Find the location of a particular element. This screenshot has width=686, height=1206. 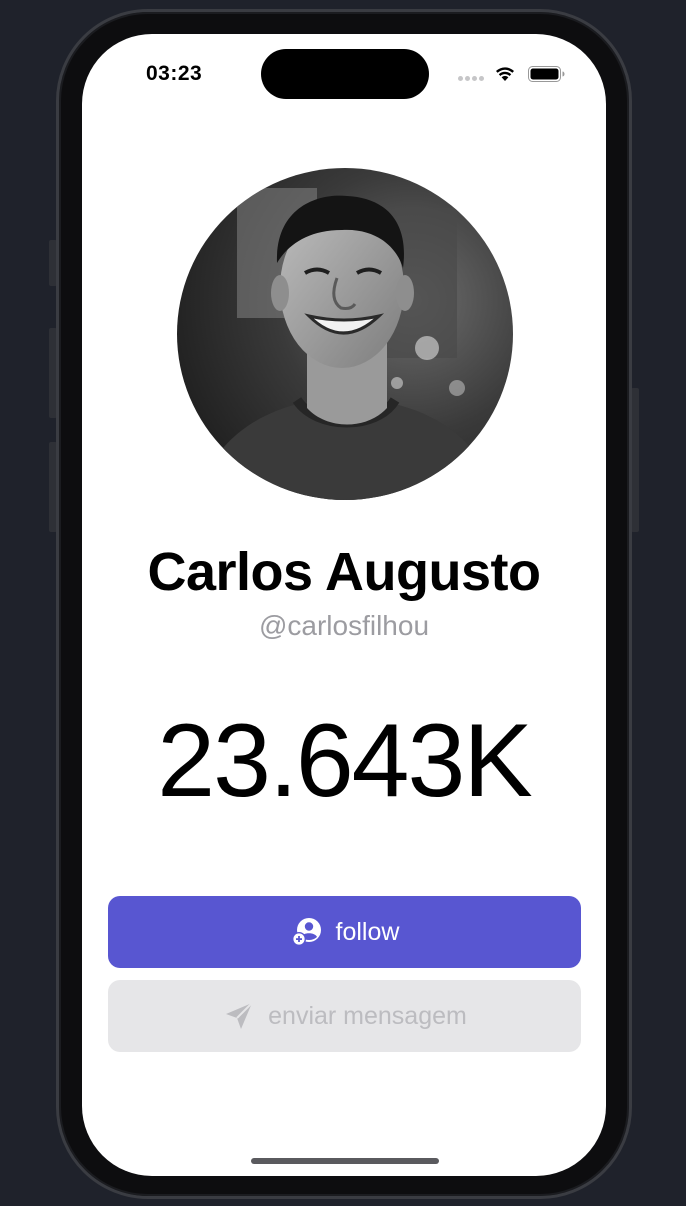

paper-plane-icon is located at coordinates (239, 1015).